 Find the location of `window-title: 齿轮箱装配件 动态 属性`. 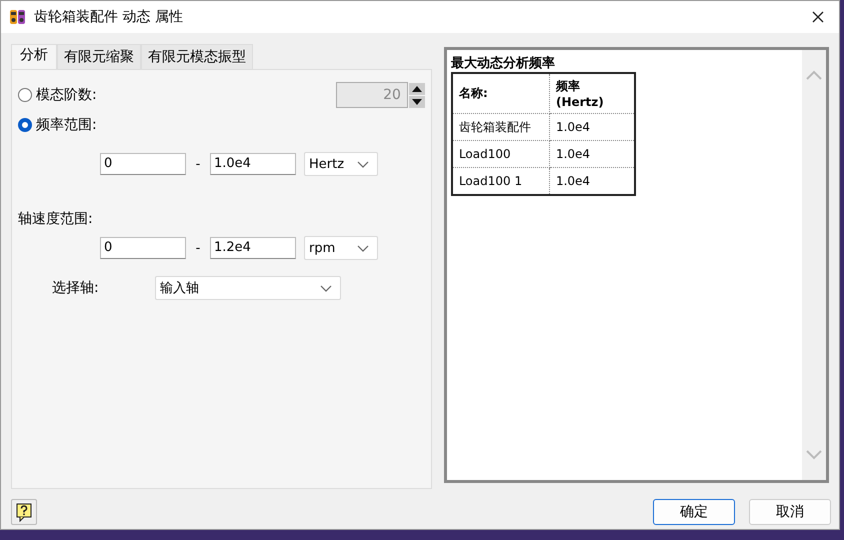

window-title: 齿轮箱装配件 动态 属性 is located at coordinates (109, 17).